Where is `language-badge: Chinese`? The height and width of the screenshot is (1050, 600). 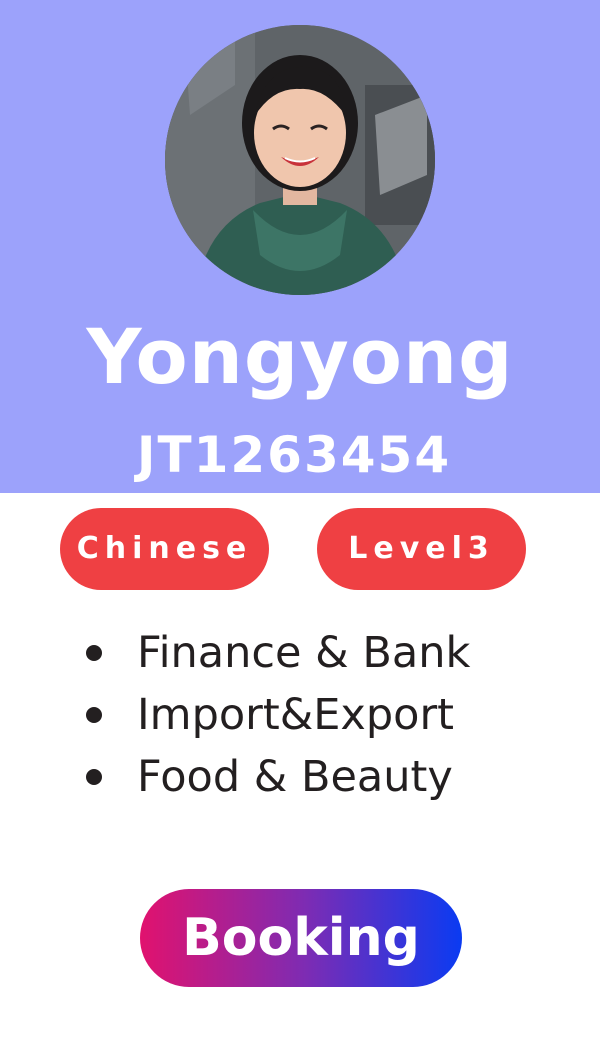
language-badge: Chinese is located at coordinates (164, 549).